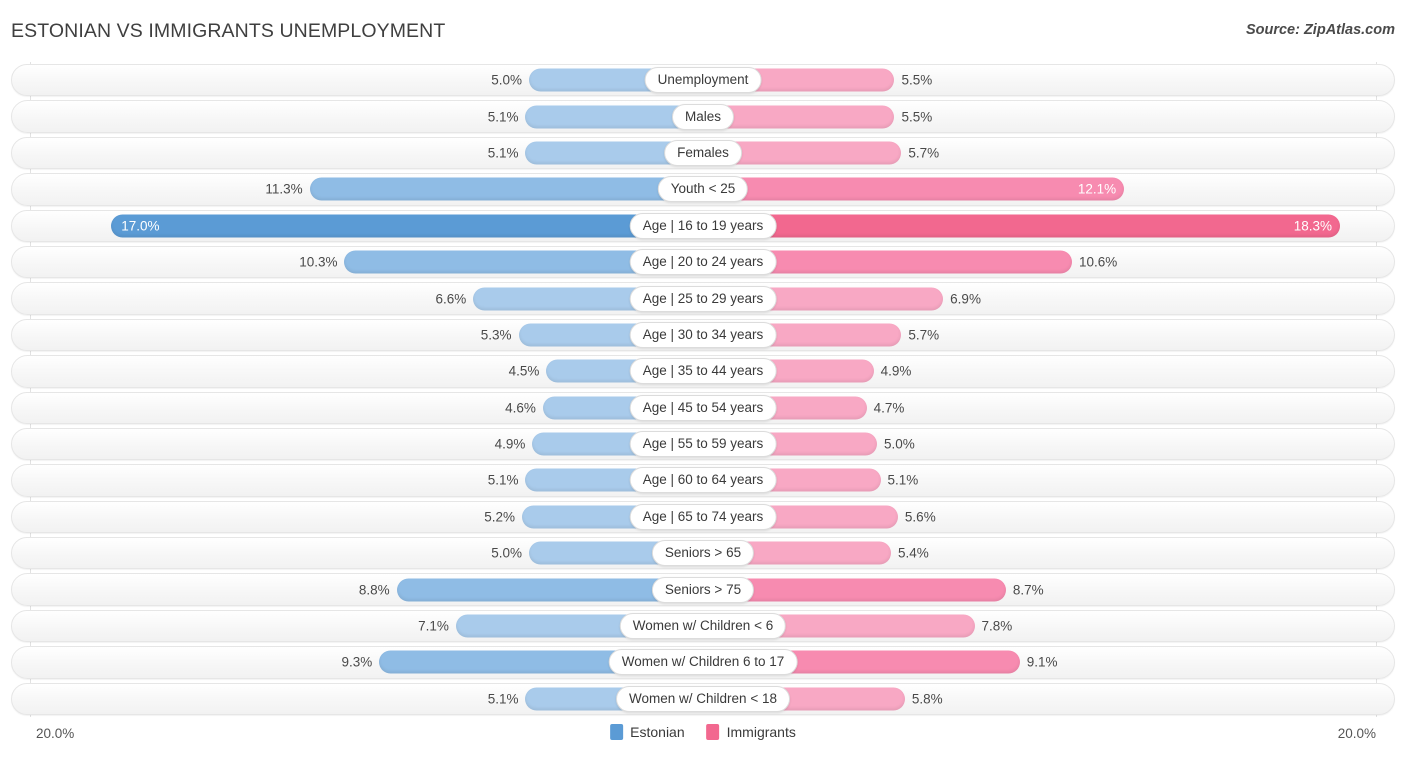  Describe the element at coordinates (965, 299) in the screenshot. I see `value-label-immigrants: 6.9%` at that location.